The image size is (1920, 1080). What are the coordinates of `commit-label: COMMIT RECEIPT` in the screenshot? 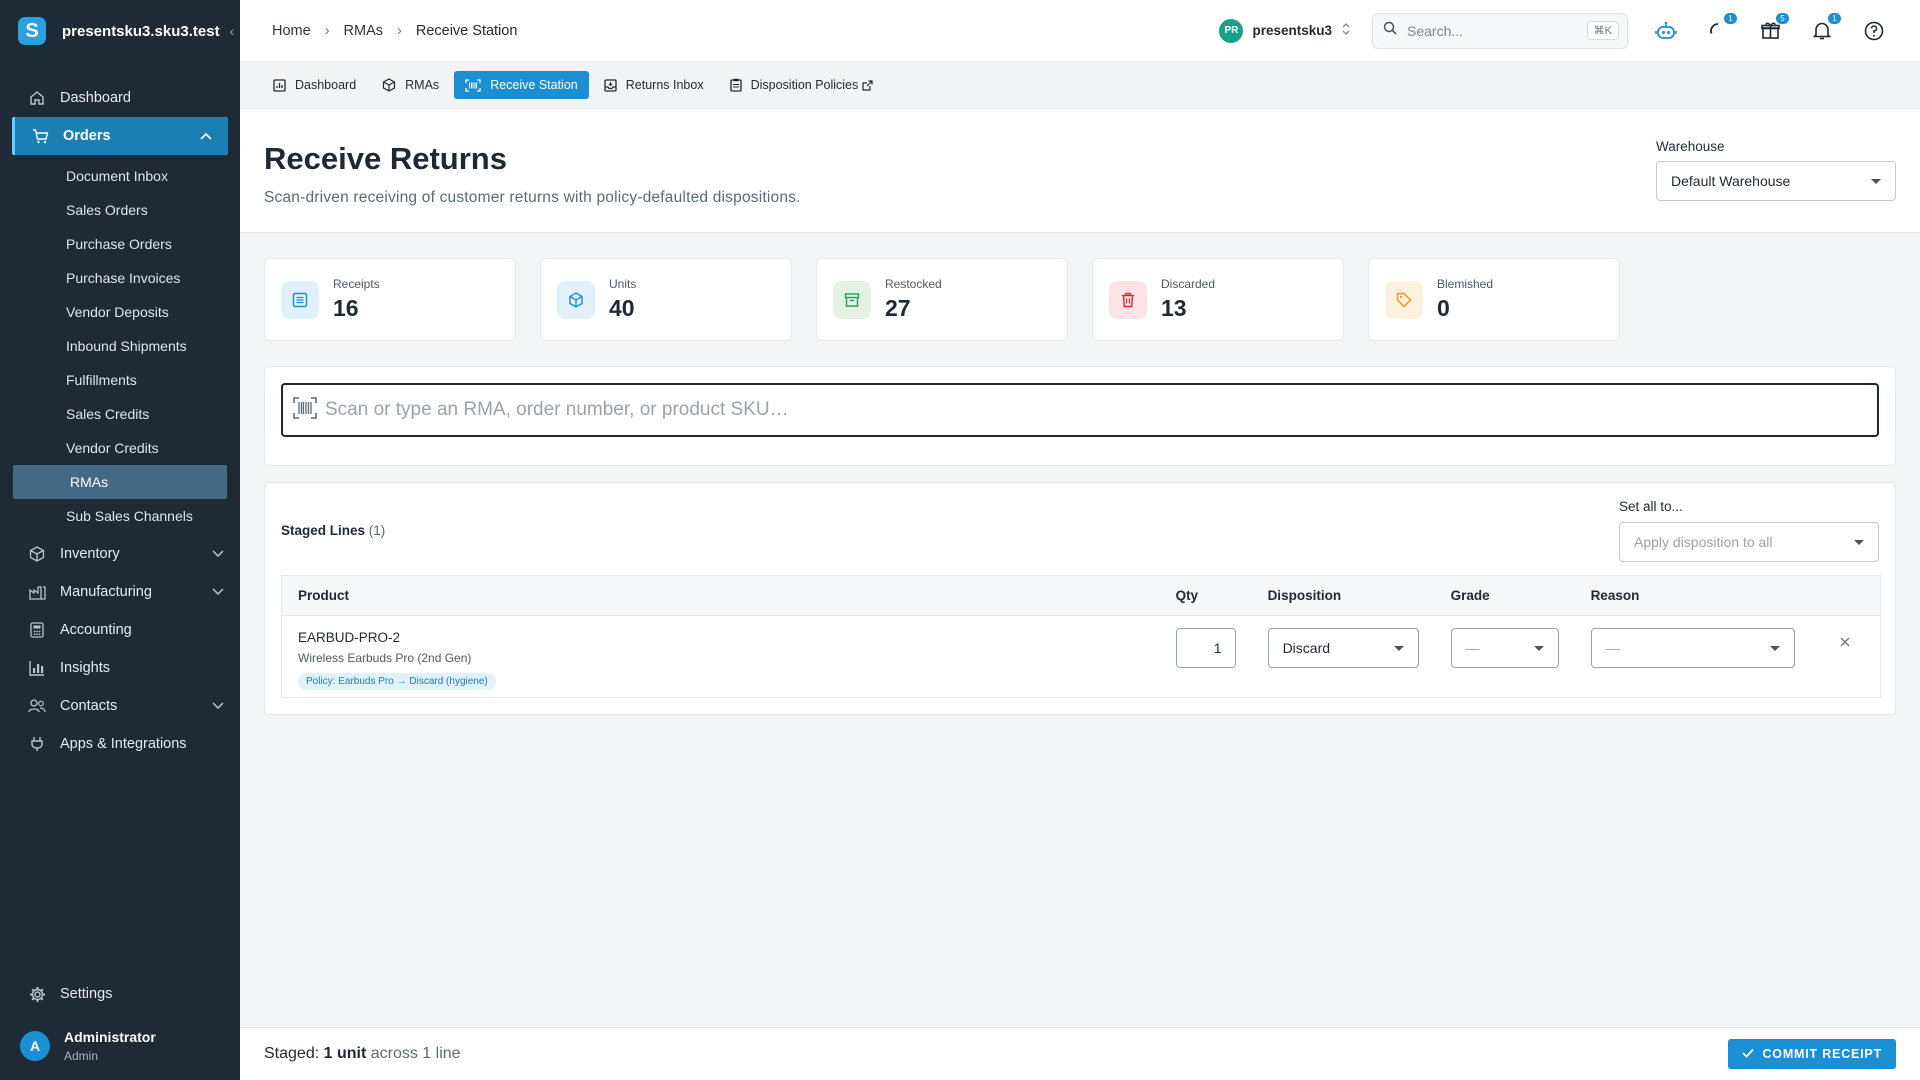 It's located at (1822, 1054).